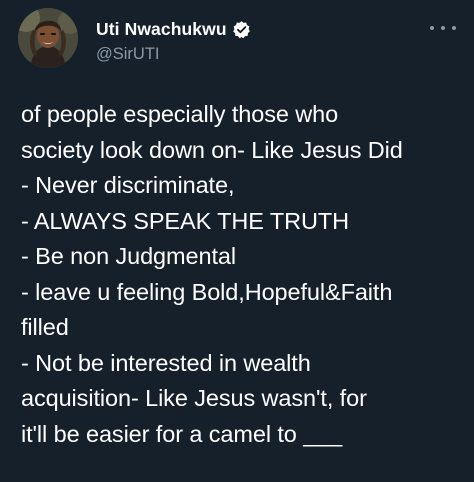  I want to click on more-options-icon, so click(443, 28).